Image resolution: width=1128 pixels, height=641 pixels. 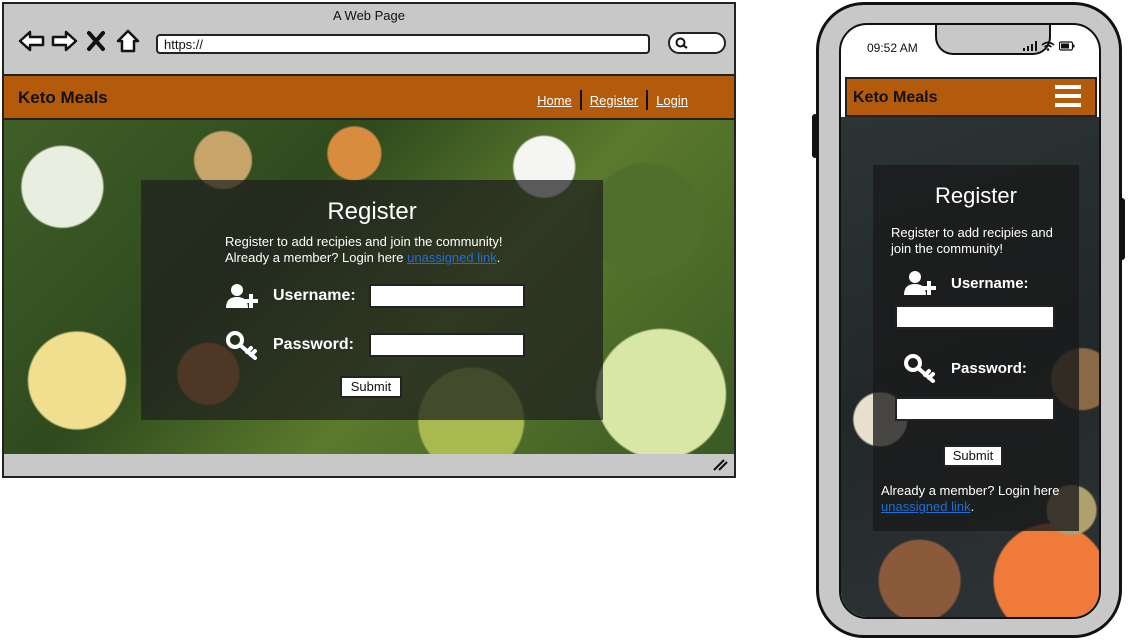 I want to click on password-row: Password:, so click(x=375, y=345).